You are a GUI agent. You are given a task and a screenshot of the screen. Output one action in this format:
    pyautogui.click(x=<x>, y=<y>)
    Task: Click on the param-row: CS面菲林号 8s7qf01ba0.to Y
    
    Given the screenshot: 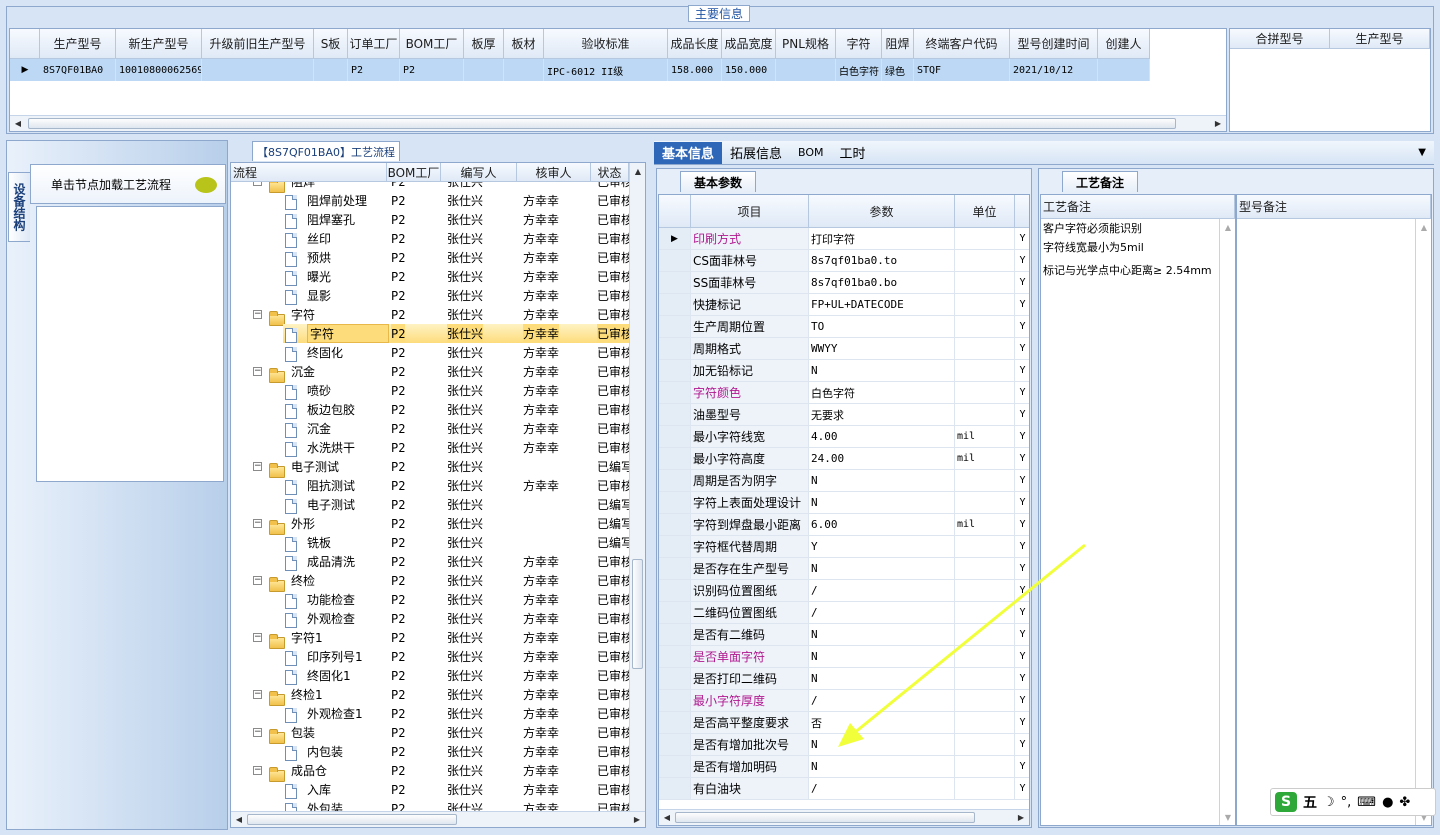 What is the action you would take?
    pyautogui.click(x=844, y=261)
    